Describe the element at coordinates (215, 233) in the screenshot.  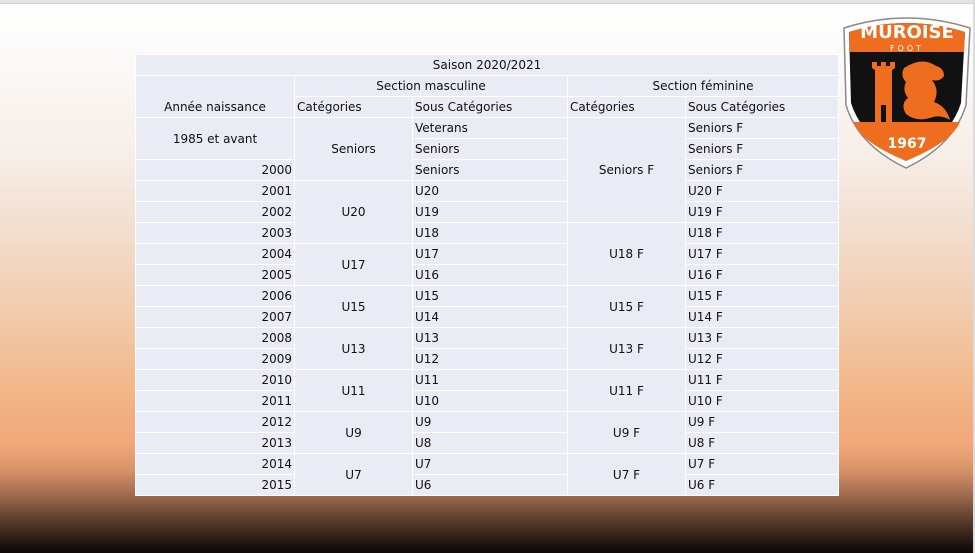
I see `year-cell: 2003` at that location.